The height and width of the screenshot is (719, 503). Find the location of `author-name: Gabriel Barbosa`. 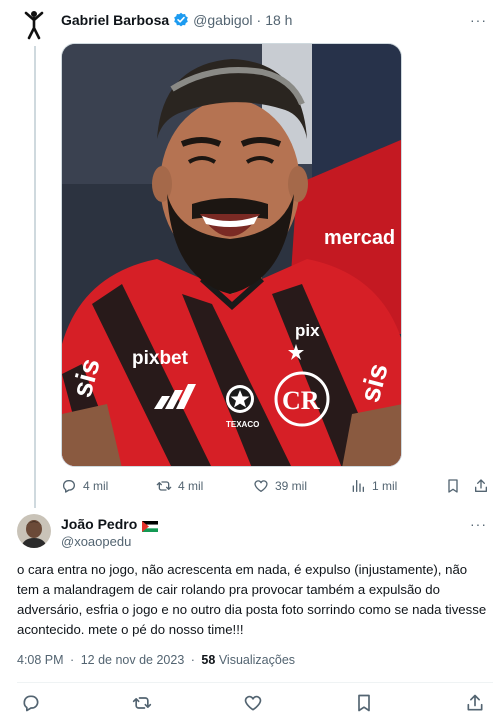

author-name: Gabriel Barbosa is located at coordinates (115, 20).